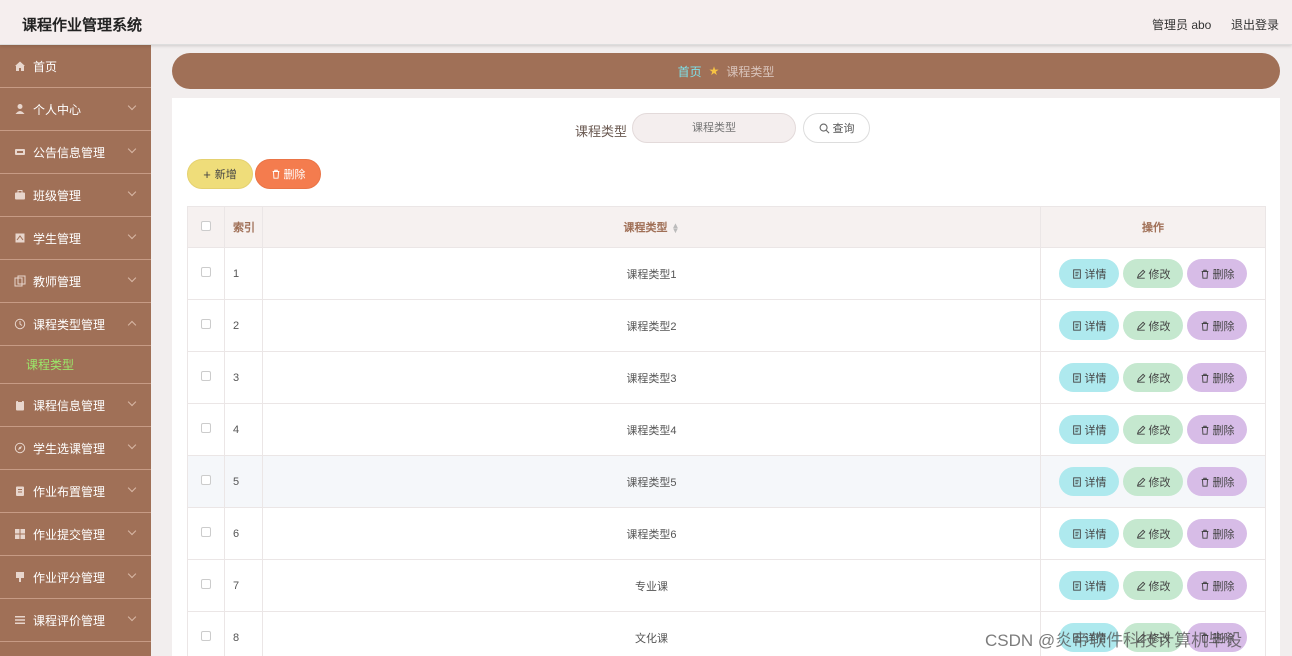 The height and width of the screenshot is (656, 1292). I want to click on batch-delete-button: 删除, so click(288, 174).